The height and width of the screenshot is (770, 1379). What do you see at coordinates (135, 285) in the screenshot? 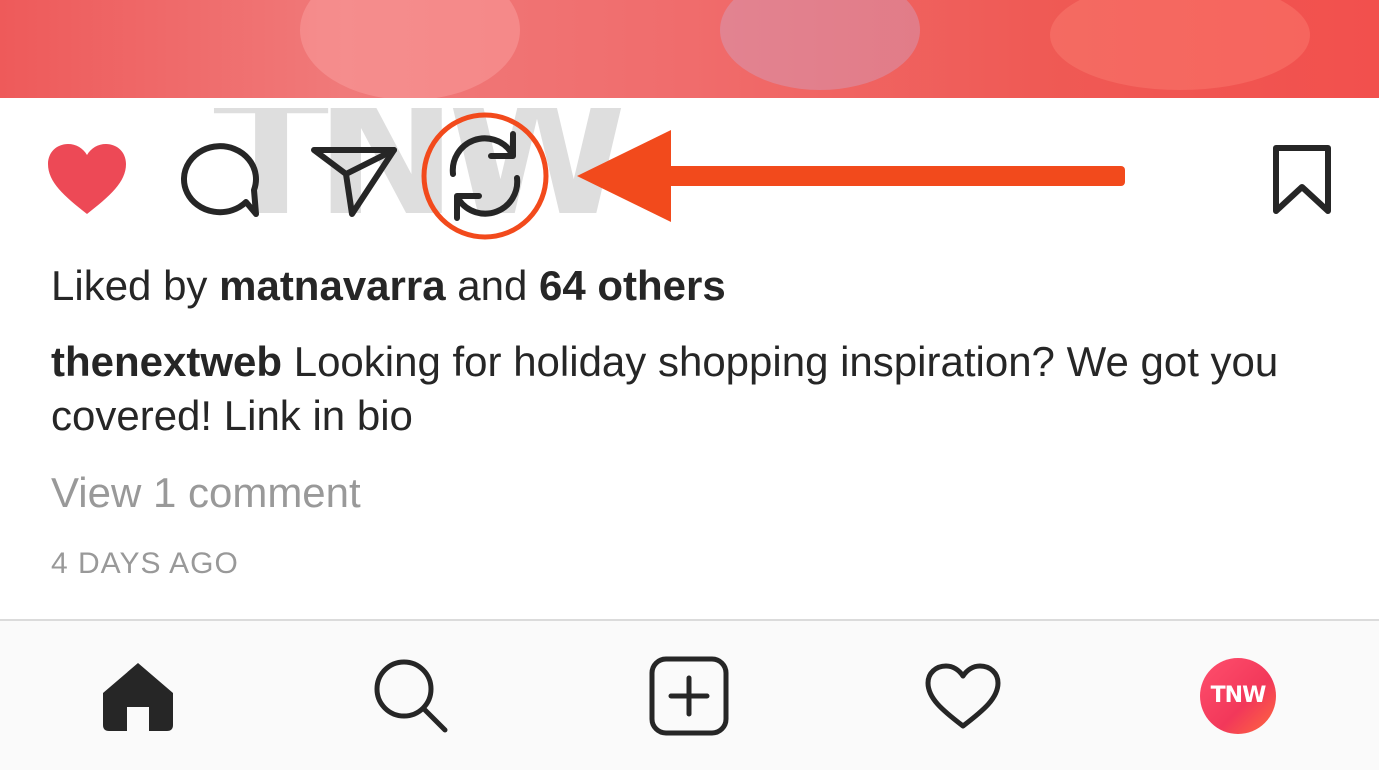
I see `likes-prefix: Liked by` at bounding box center [135, 285].